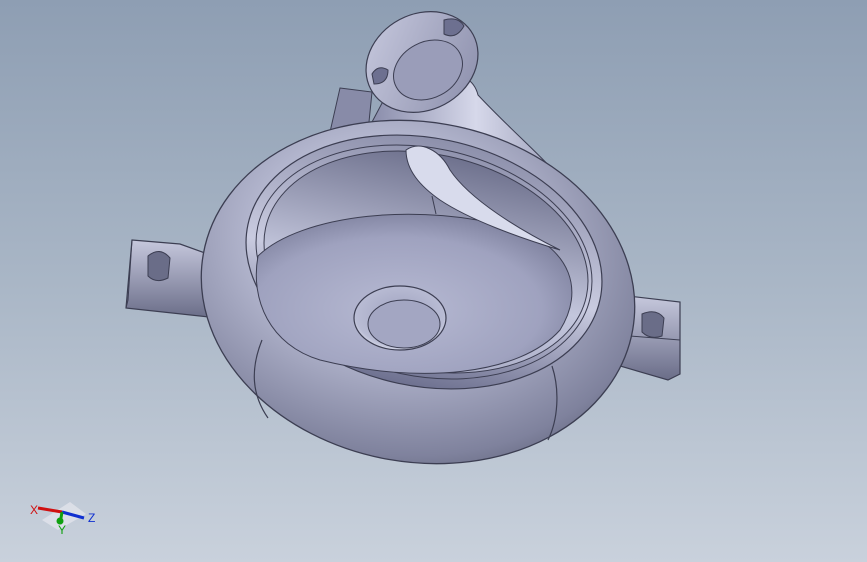  I want to click on x-axis-label: X, so click(34, 510).